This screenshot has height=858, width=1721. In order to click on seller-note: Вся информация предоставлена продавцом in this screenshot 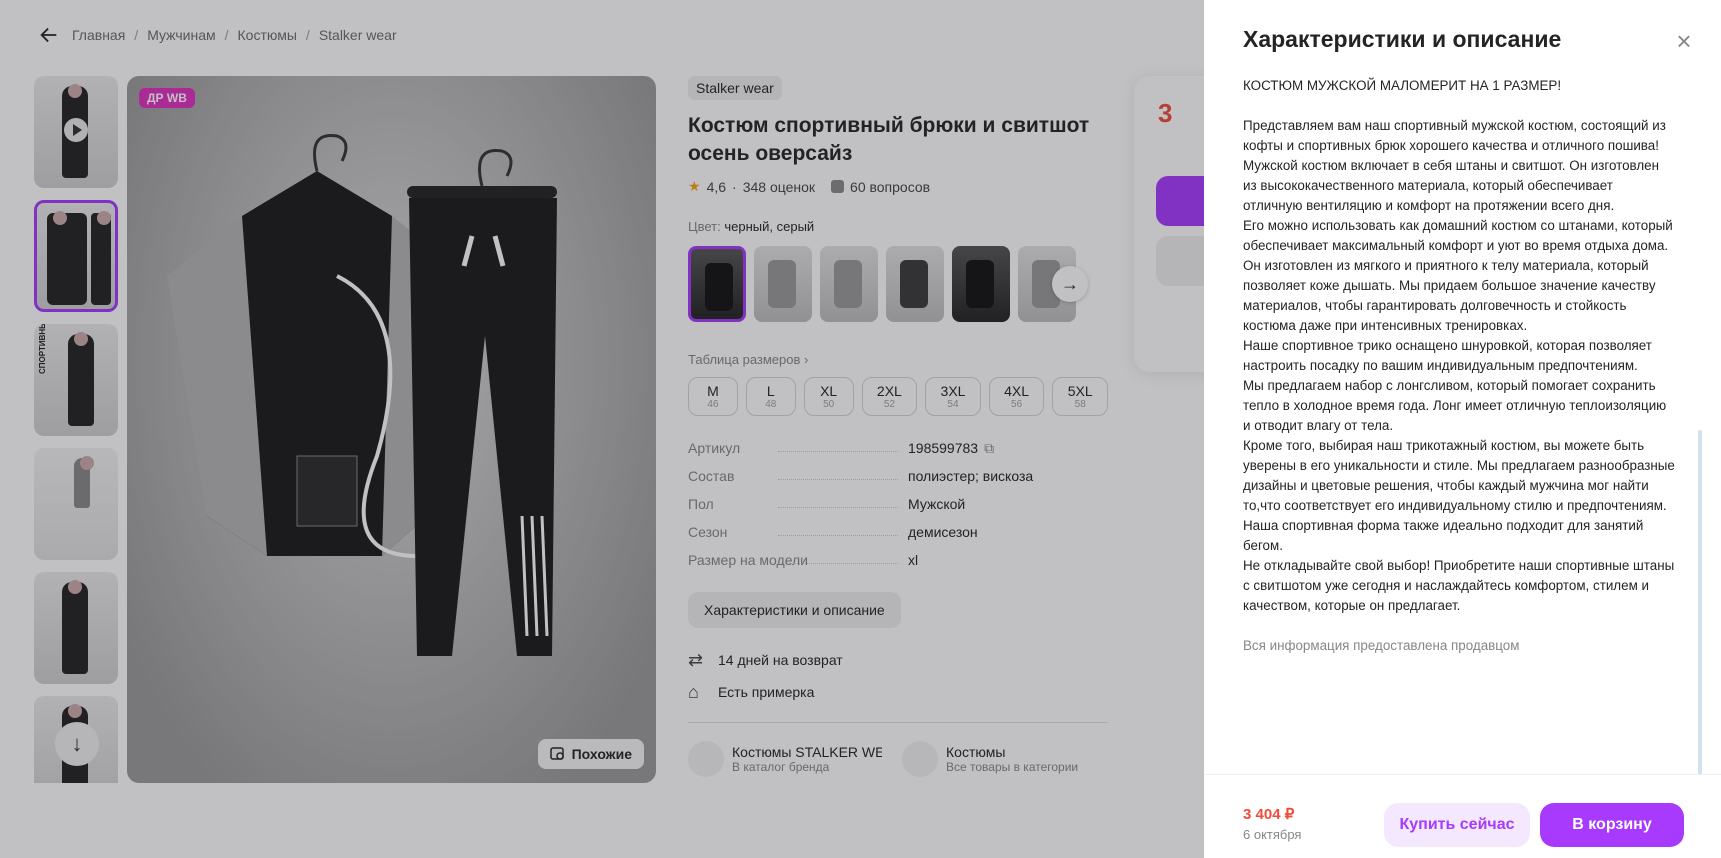, I will do `click(1381, 645)`.